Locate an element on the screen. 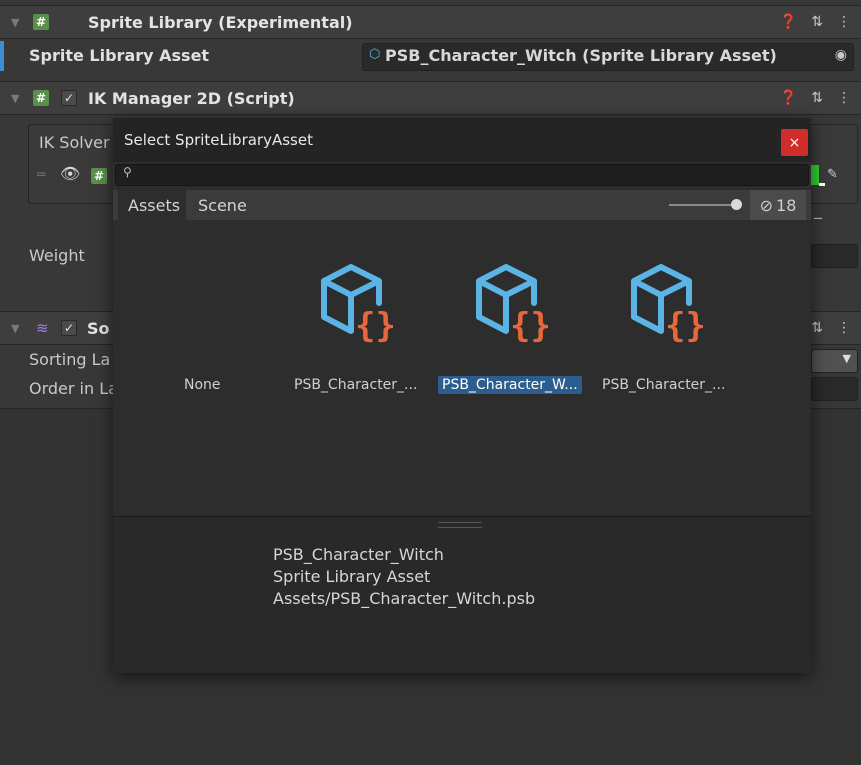 The height and width of the screenshot is (765, 861). color-swatch is located at coordinates (815, 175).